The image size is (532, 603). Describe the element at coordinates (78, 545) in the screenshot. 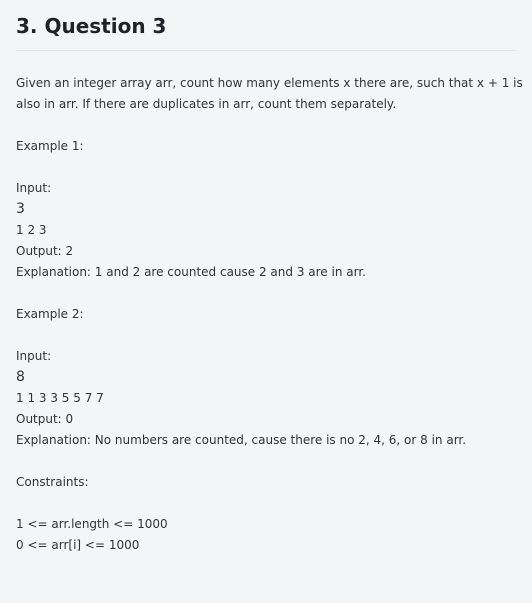

I see `constraint-item: 0 <= arr[i] <= 1000` at that location.